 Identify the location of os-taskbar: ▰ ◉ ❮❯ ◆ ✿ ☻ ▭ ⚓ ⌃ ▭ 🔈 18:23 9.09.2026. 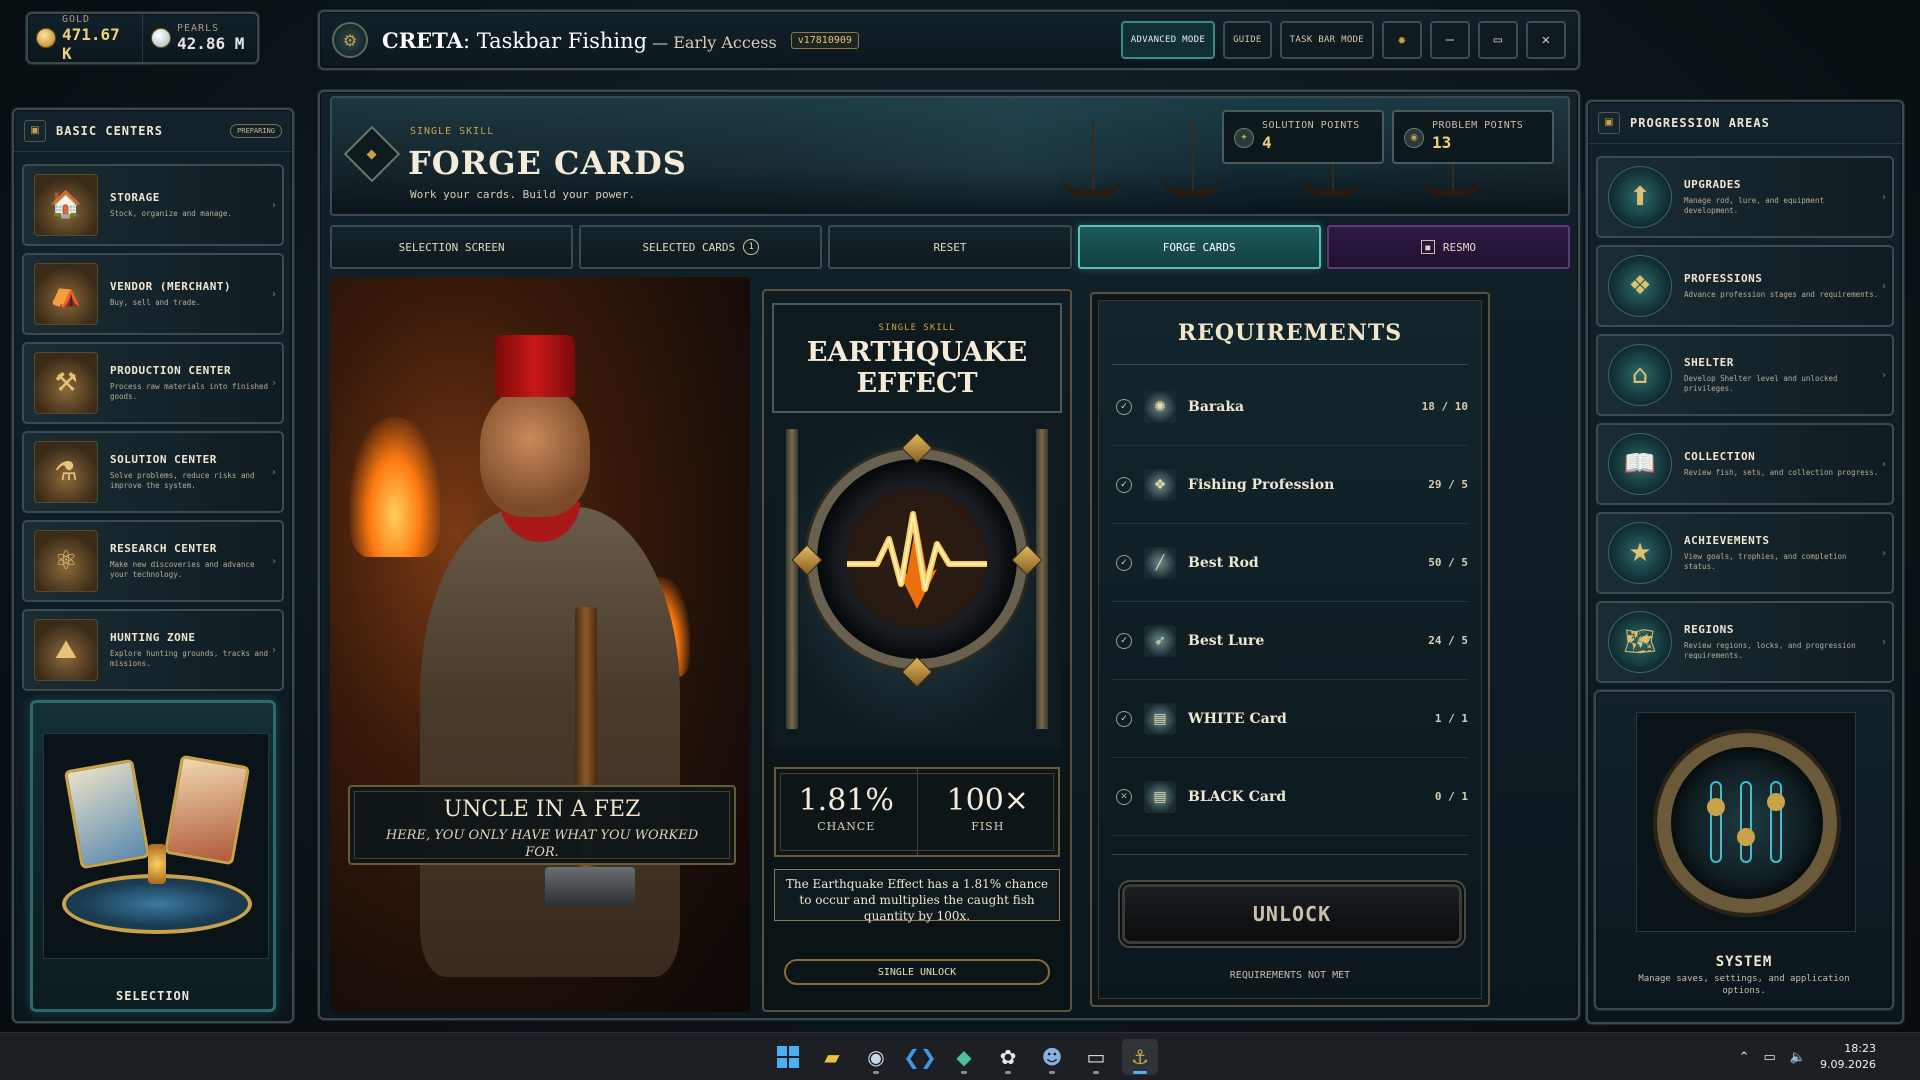
(960, 1056).